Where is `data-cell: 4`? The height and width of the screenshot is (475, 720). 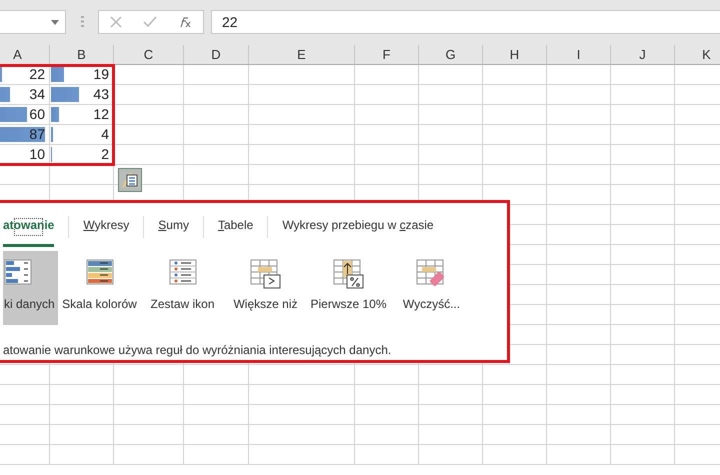 data-cell: 4 is located at coordinates (82, 135).